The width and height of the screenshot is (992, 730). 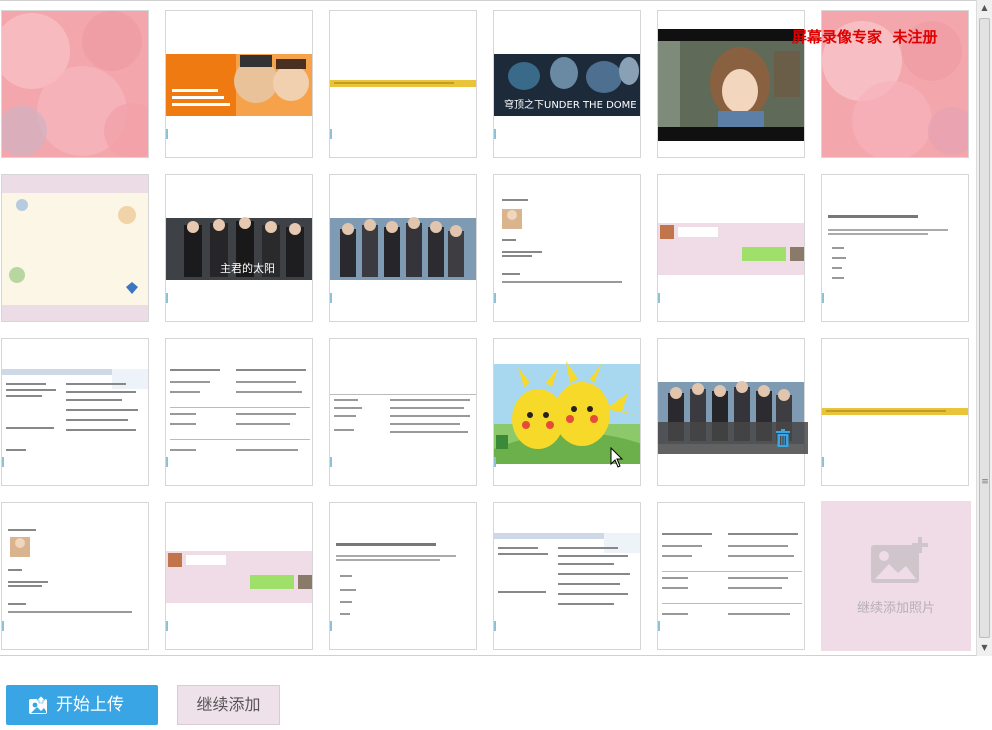 What do you see at coordinates (570, 105) in the screenshot?
I see `dome-caption: 穹顶之下UNDER THE DOME` at bounding box center [570, 105].